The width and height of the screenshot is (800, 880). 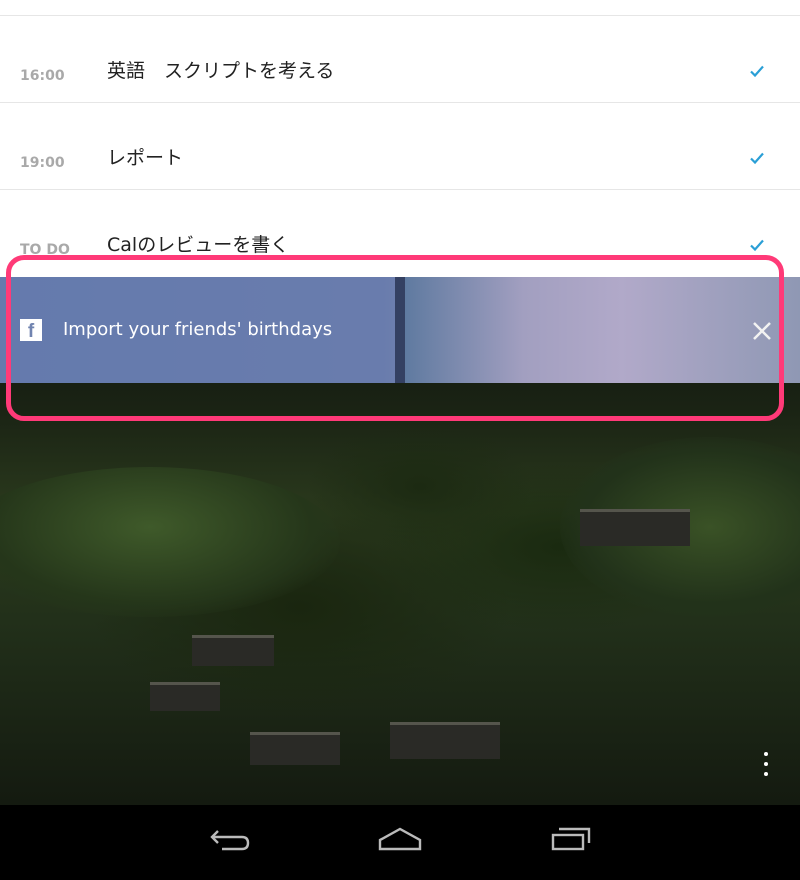 What do you see at coordinates (221, 71) in the screenshot?
I see `task-title: 英語 スクリプトを考える` at bounding box center [221, 71].